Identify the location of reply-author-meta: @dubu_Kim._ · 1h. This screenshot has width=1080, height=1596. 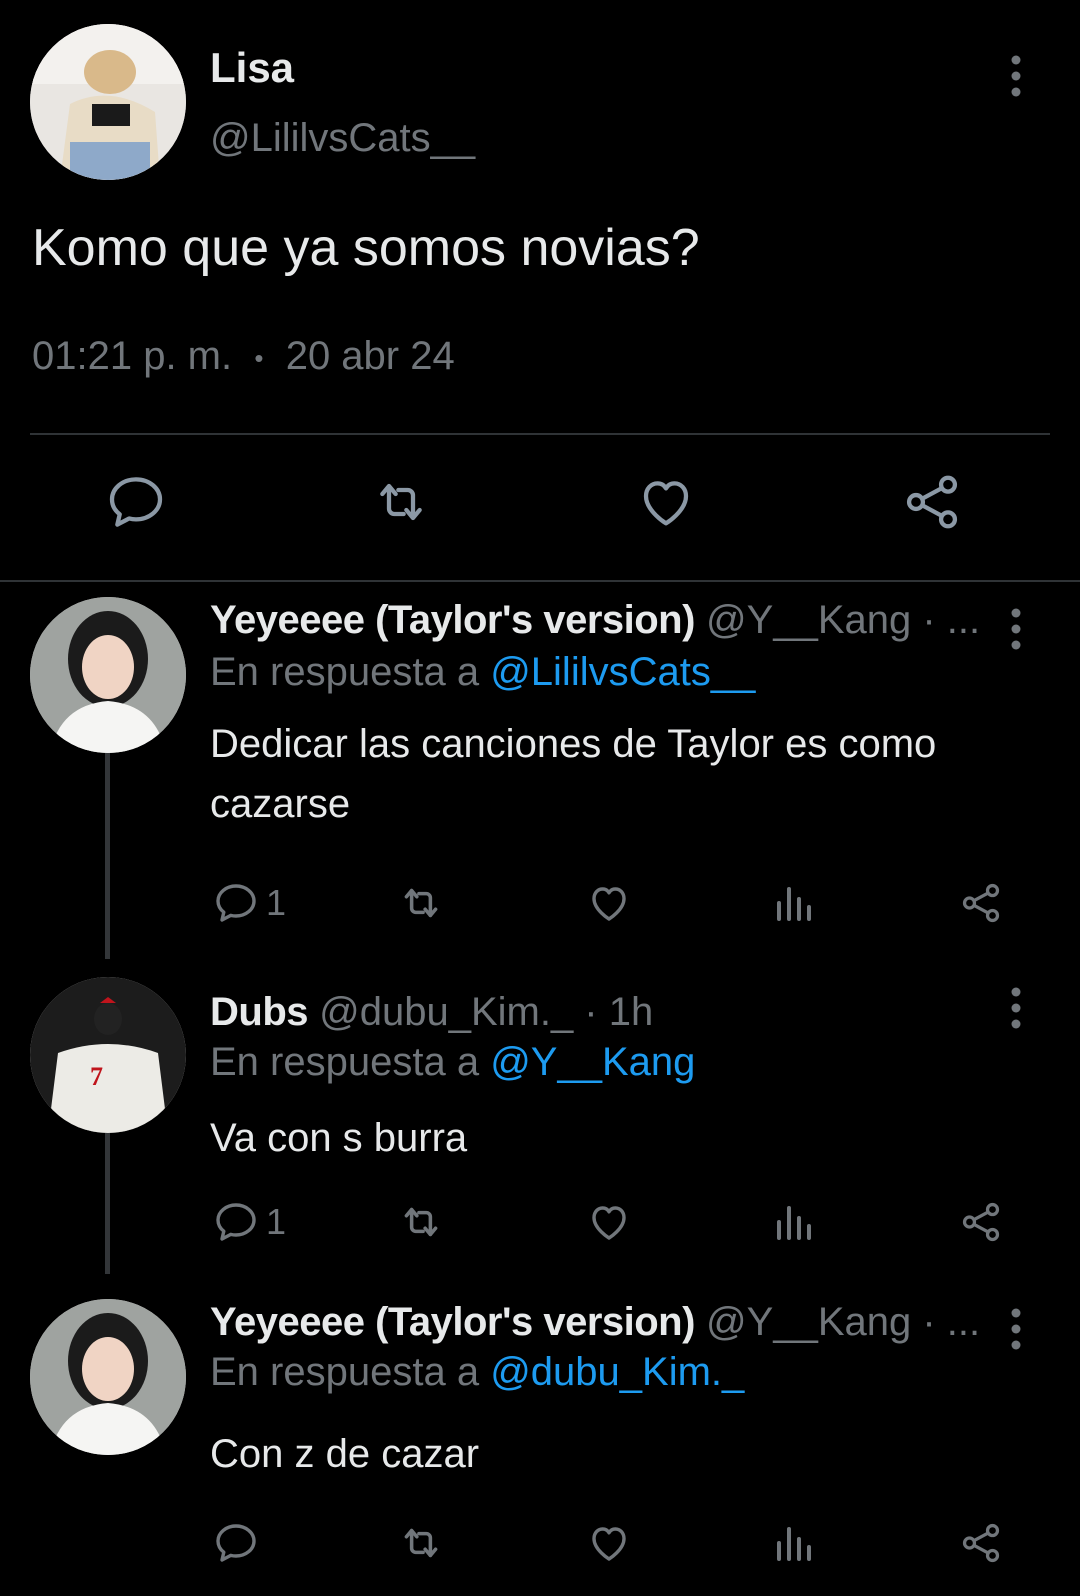
(480, 1012).